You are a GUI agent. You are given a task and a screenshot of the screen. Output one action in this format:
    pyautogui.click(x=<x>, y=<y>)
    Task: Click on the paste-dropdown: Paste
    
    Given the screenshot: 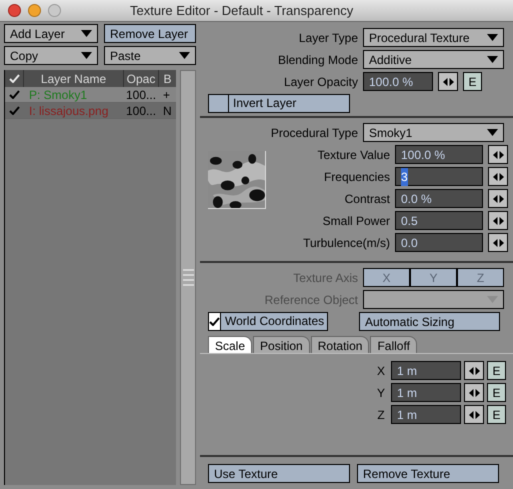 What is the action you would take?
    pyautogui.click(x=150, y=55)
    